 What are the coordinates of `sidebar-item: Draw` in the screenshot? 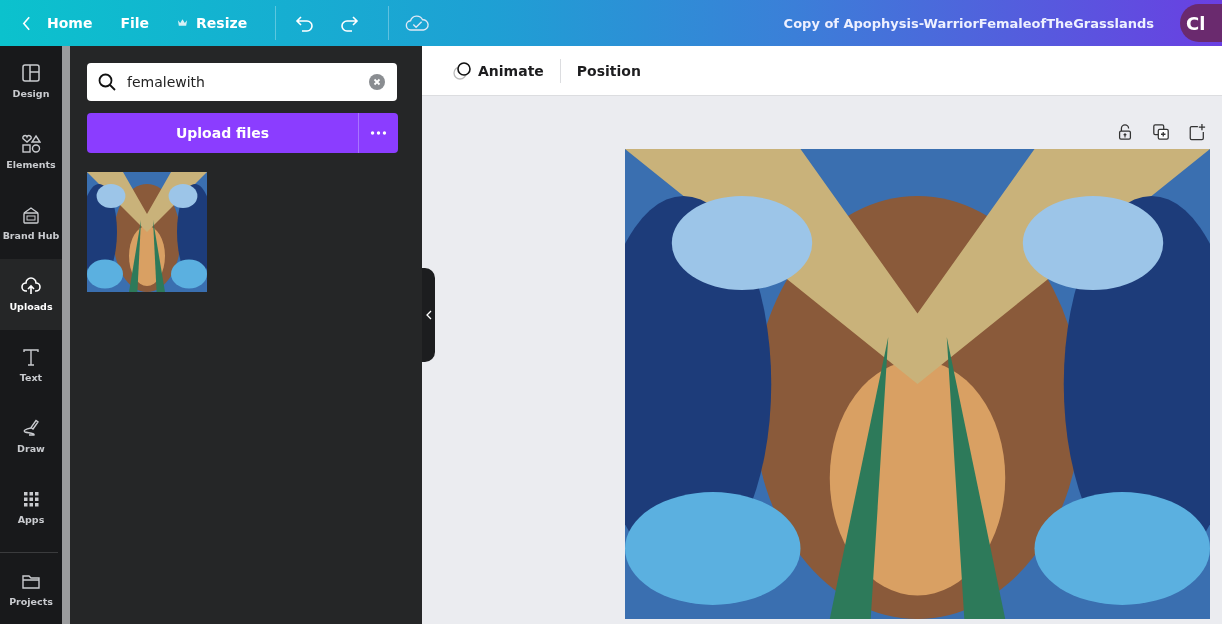 It's located at (31, 436).